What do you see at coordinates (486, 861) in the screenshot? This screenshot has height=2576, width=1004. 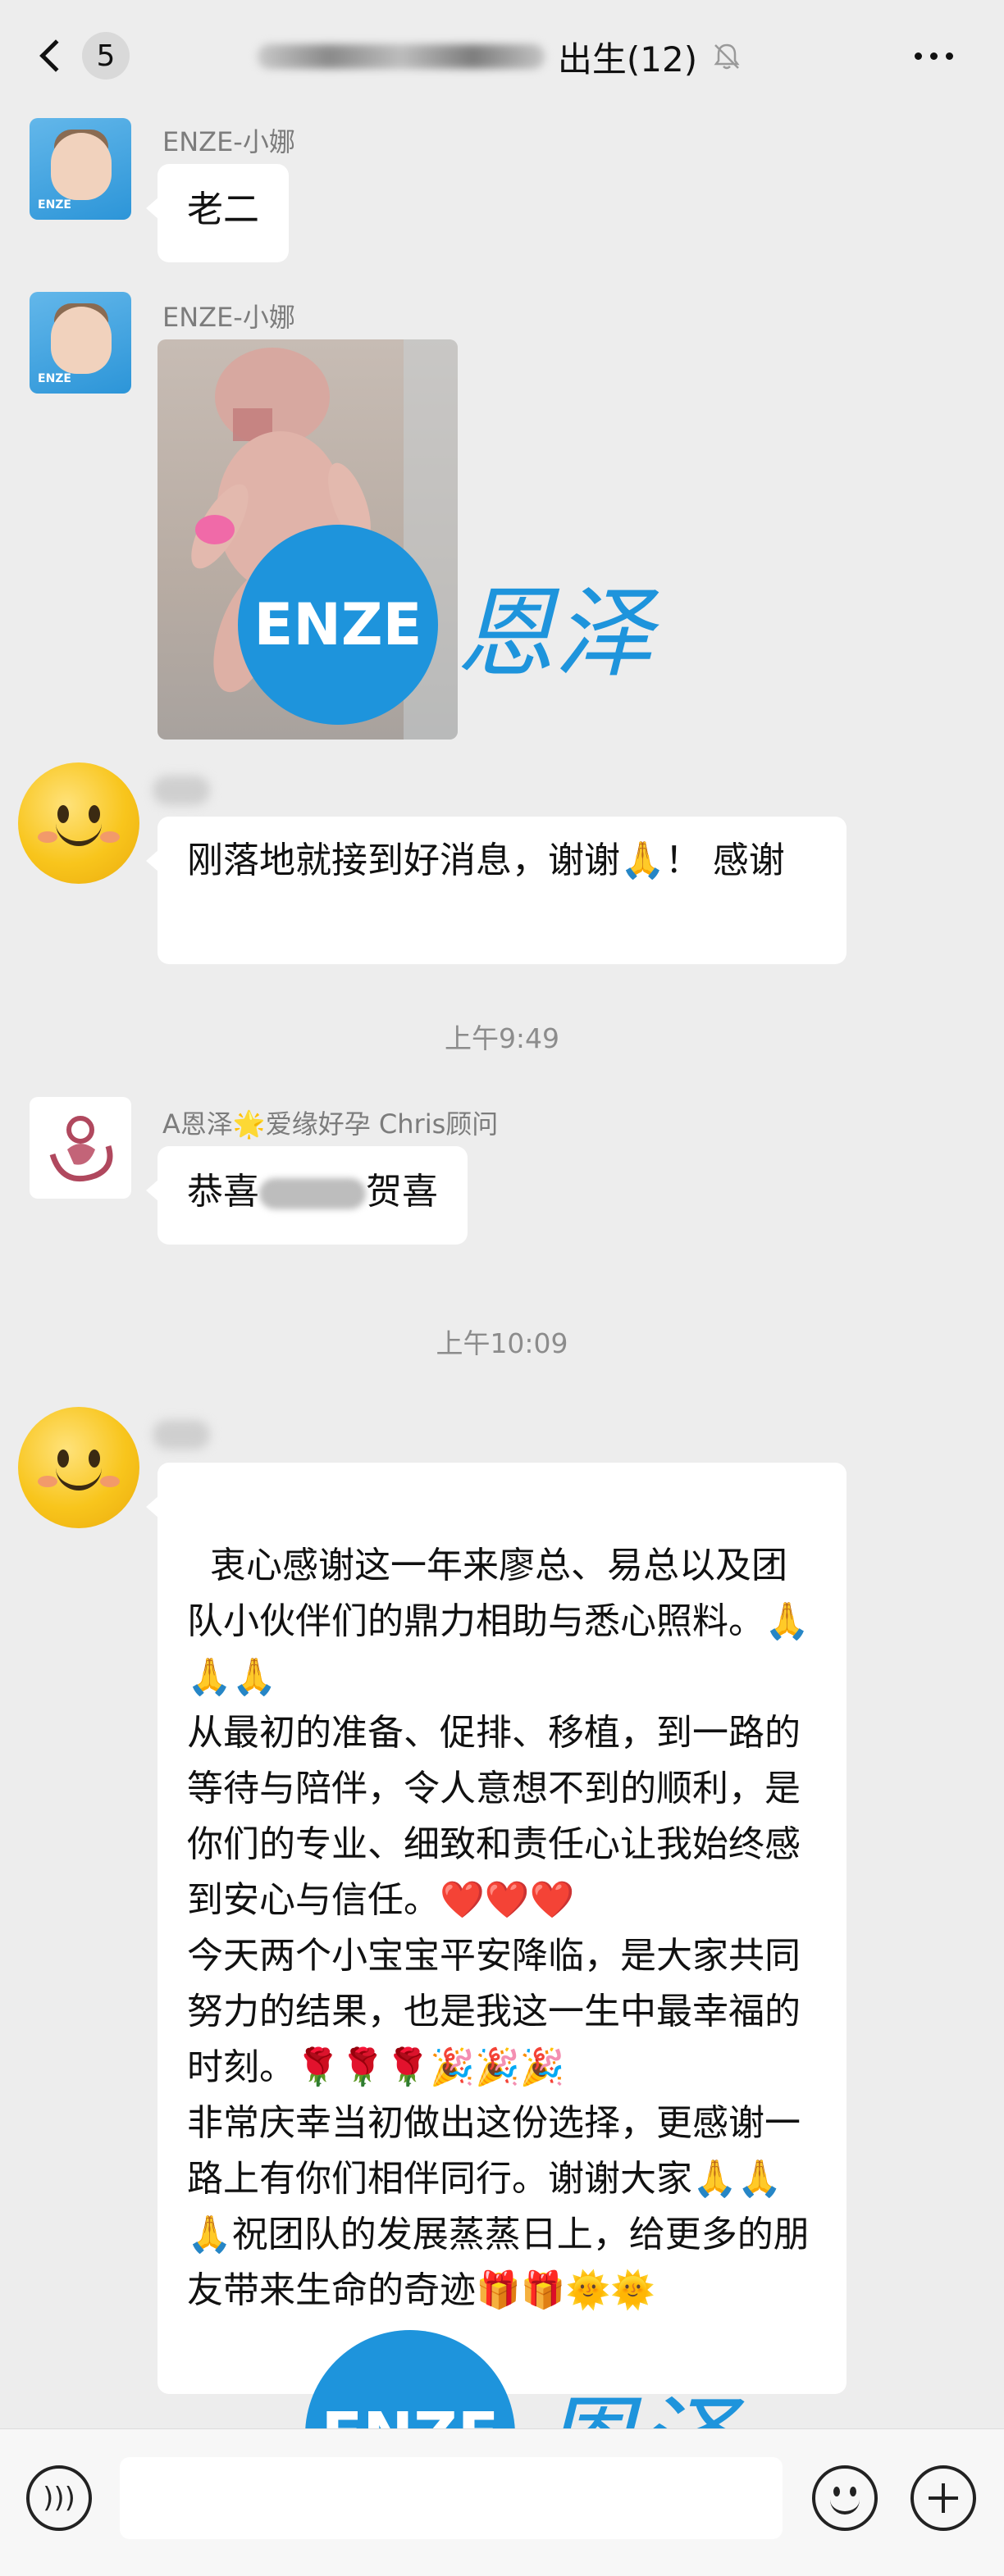 I see `message-text: 刚落地就接到好消息，谢谢🙏！ 感谢` at bounding box center [486, 861].